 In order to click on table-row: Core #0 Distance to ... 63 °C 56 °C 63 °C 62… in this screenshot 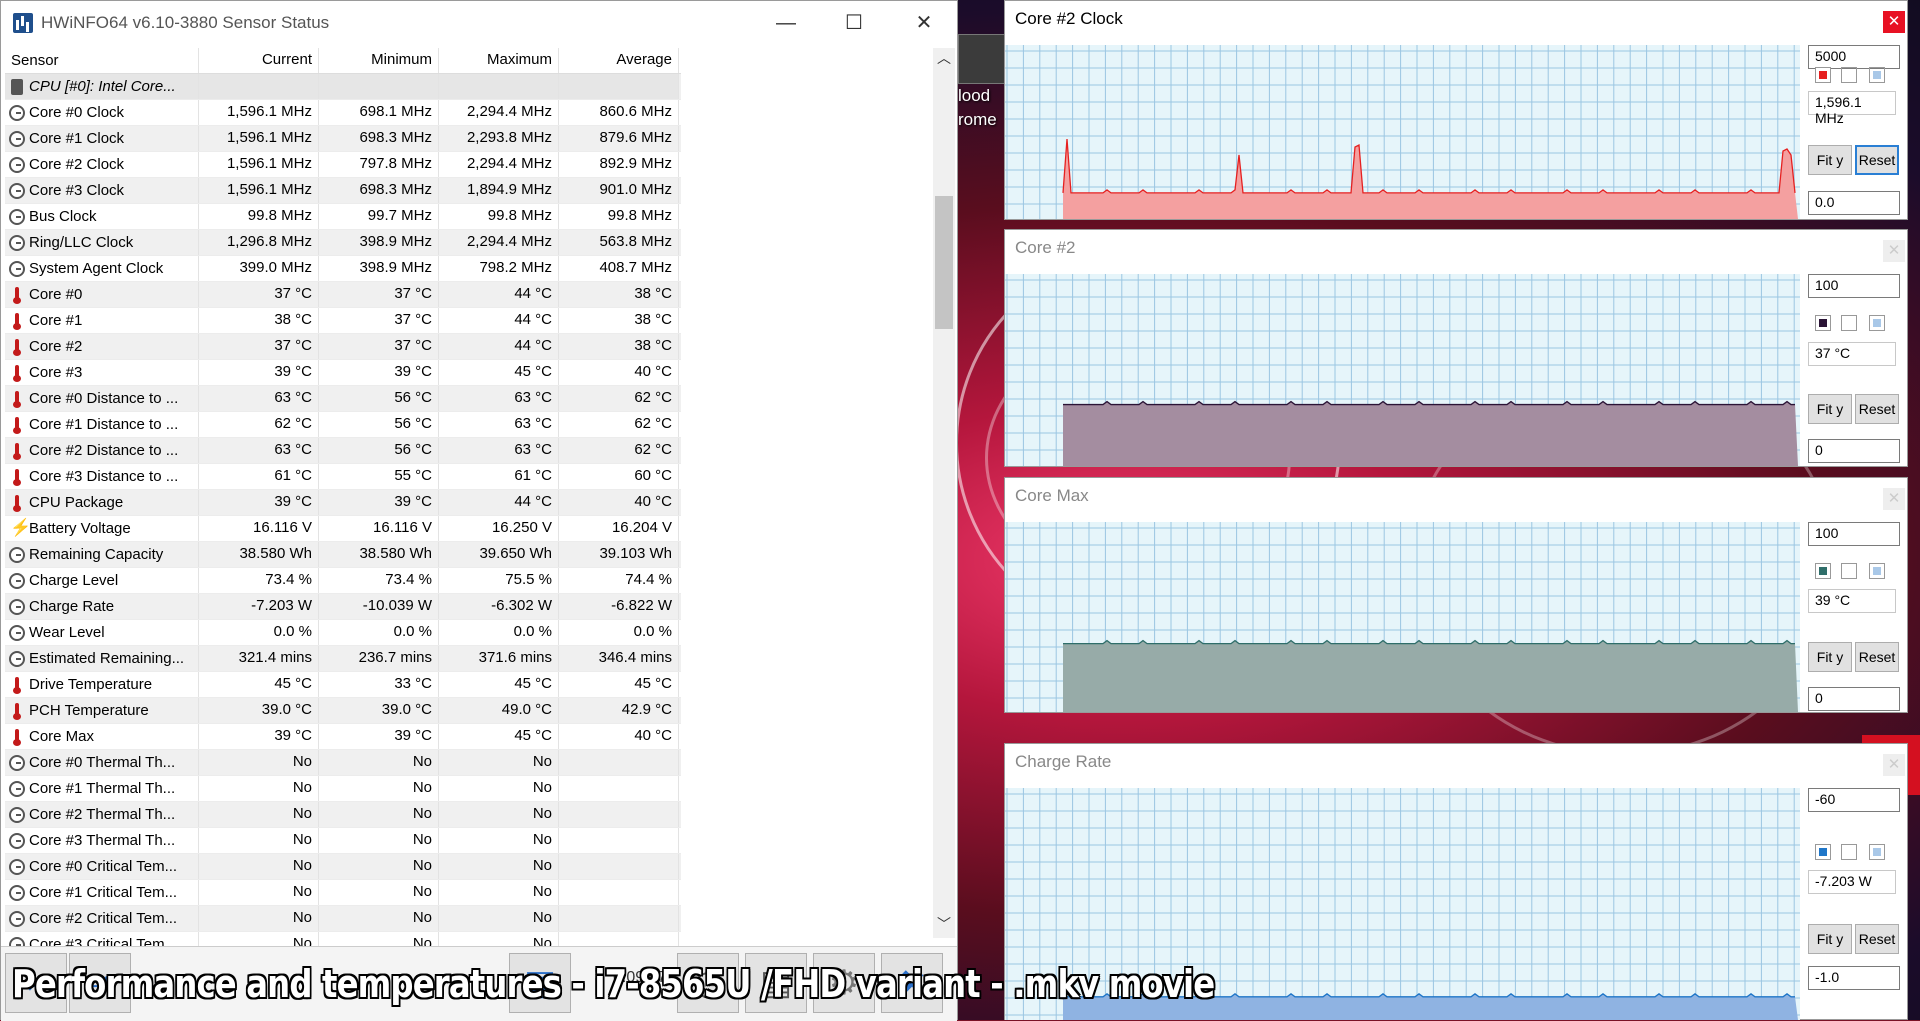, I will do `click(343, 399)`.